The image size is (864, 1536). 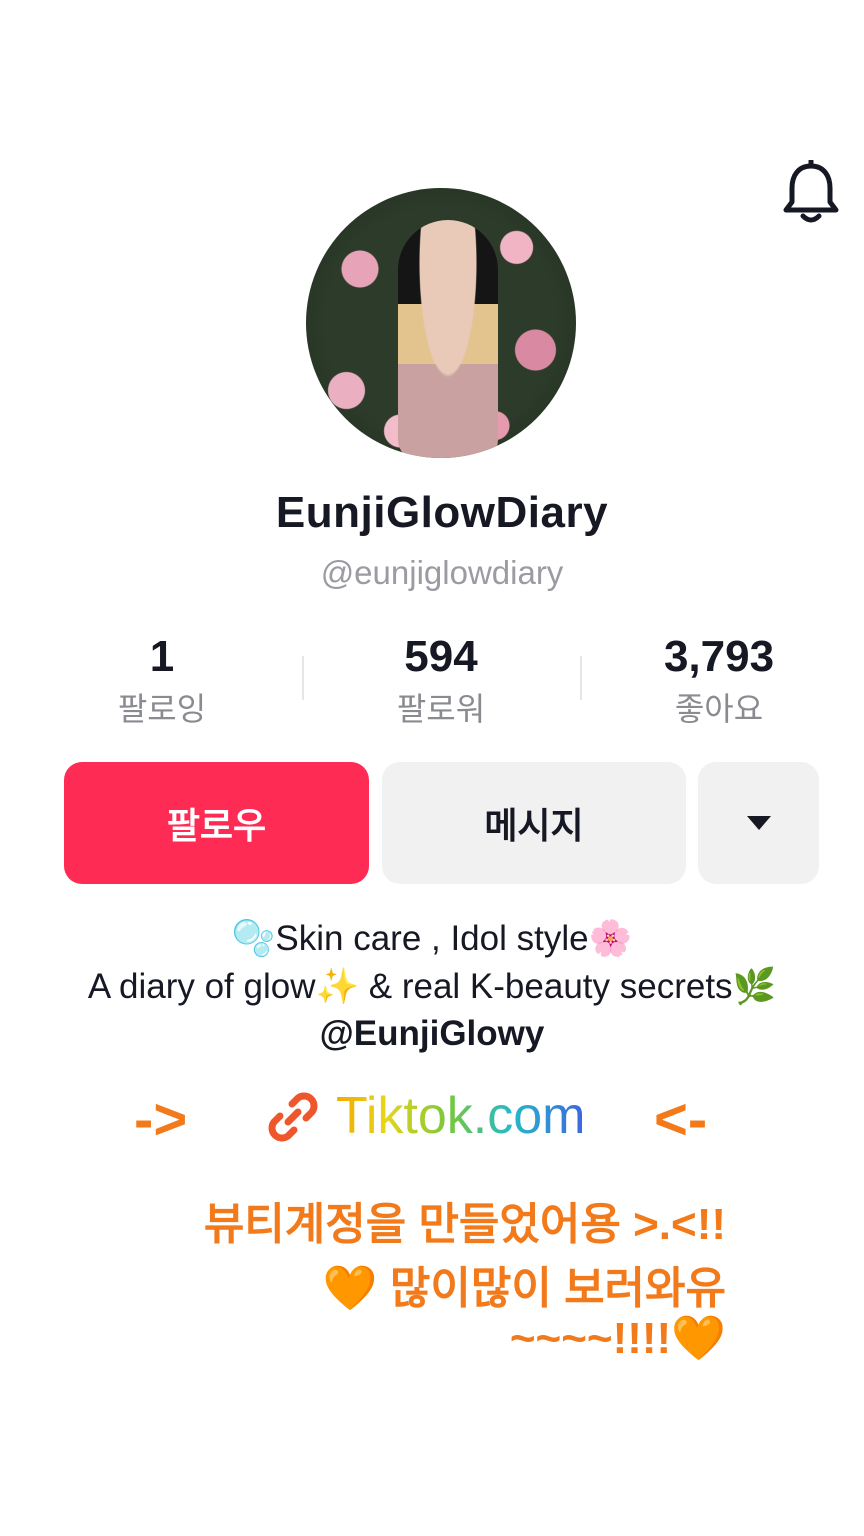 I want to click on avatar-figure, so click(x=448, y=339).